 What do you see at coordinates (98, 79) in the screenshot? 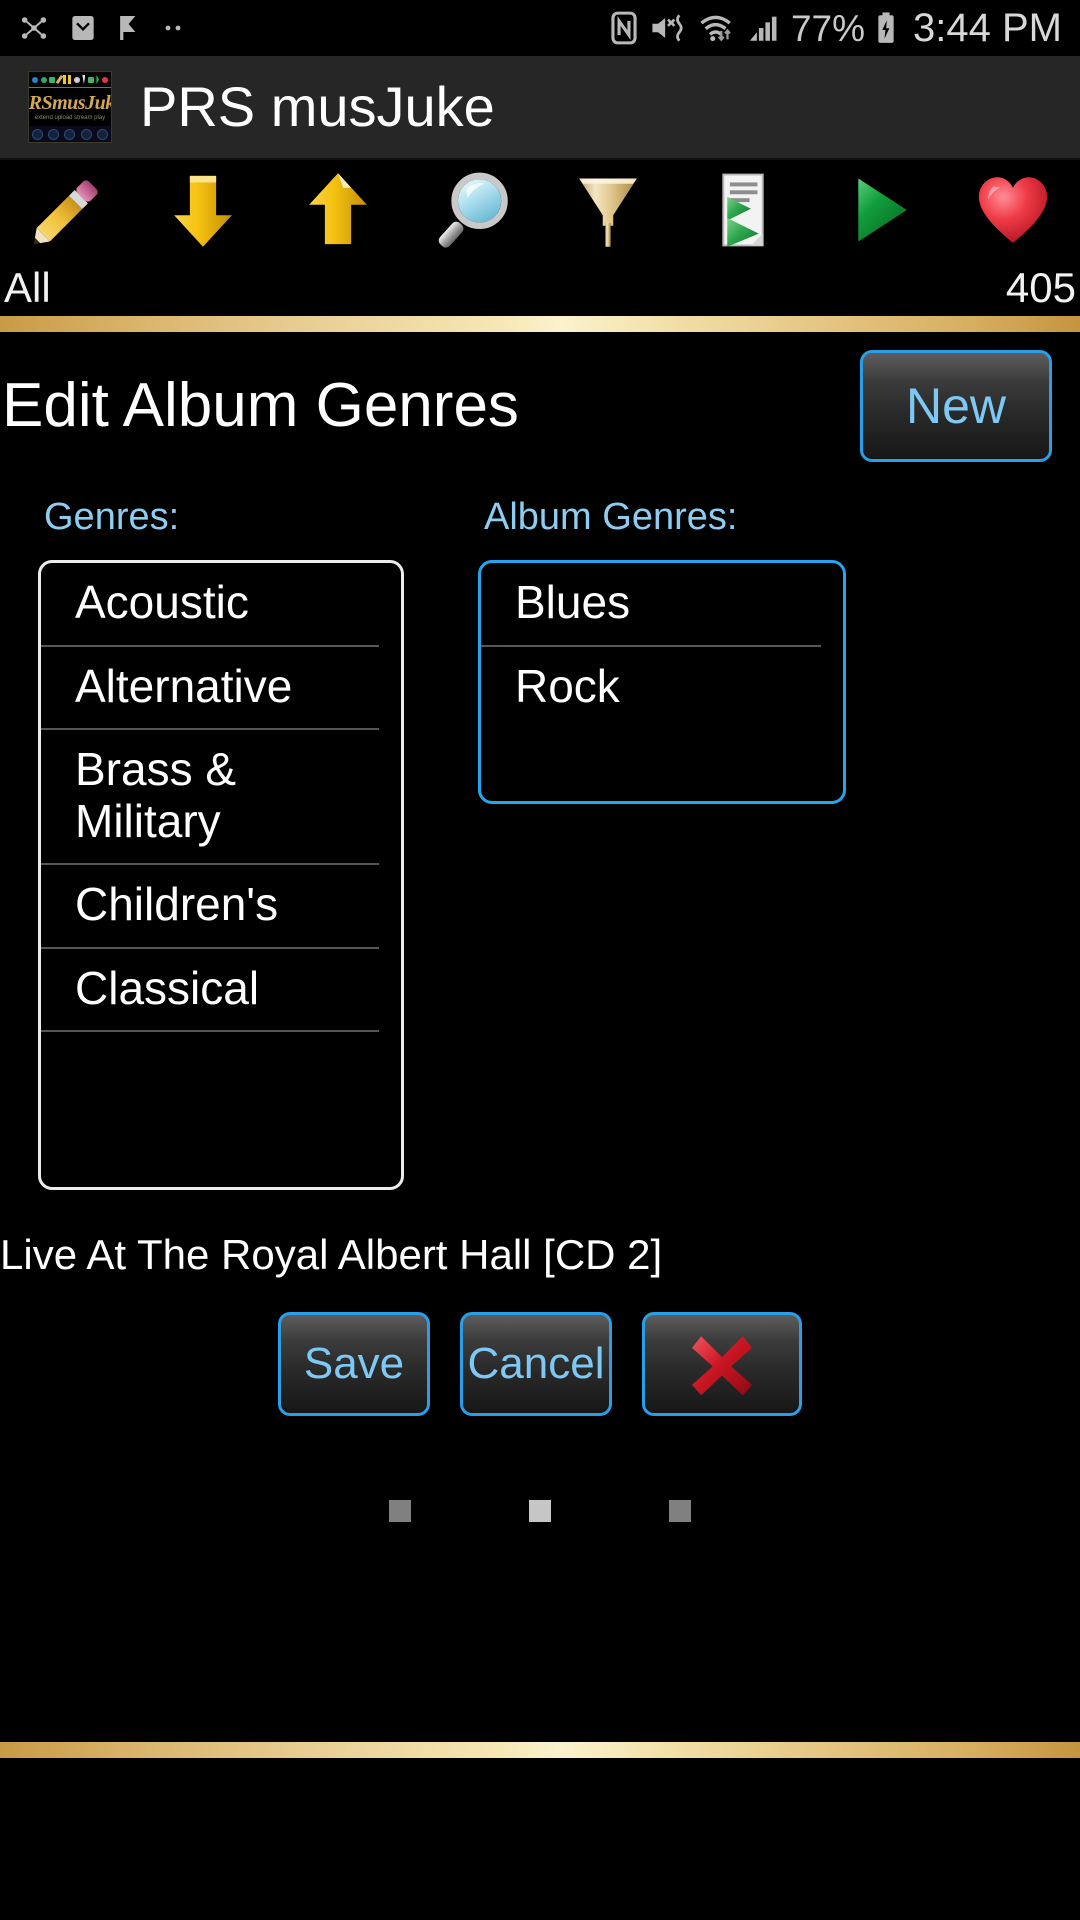
I see `logo-play-bar` at bounding box center [98, 79].